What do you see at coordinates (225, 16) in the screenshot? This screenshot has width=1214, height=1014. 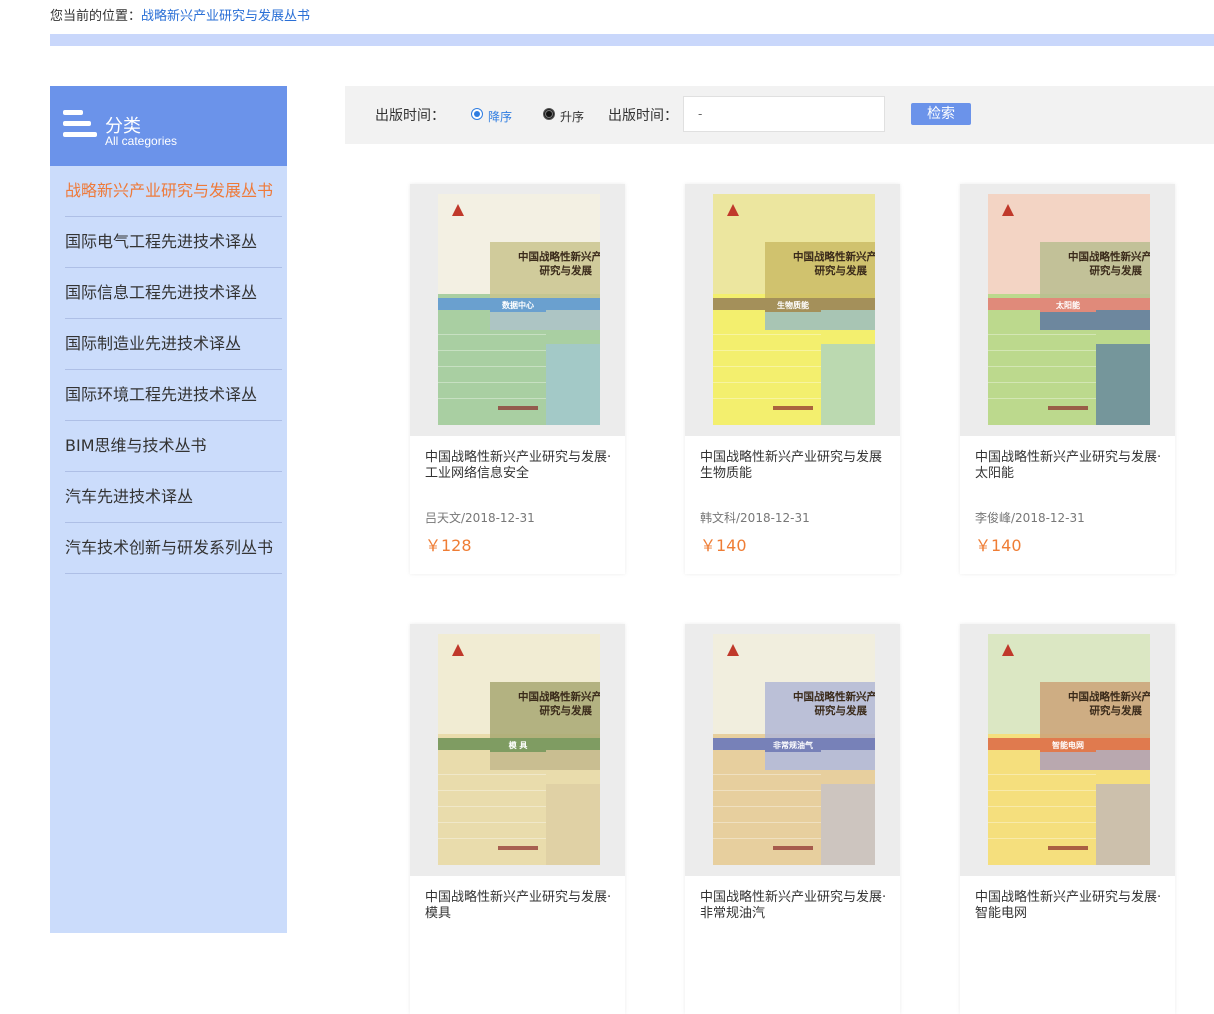 I see `breadcrumb-current-link: 战略新兴产业研究与发展丛书` at bounding box center [225, 16].